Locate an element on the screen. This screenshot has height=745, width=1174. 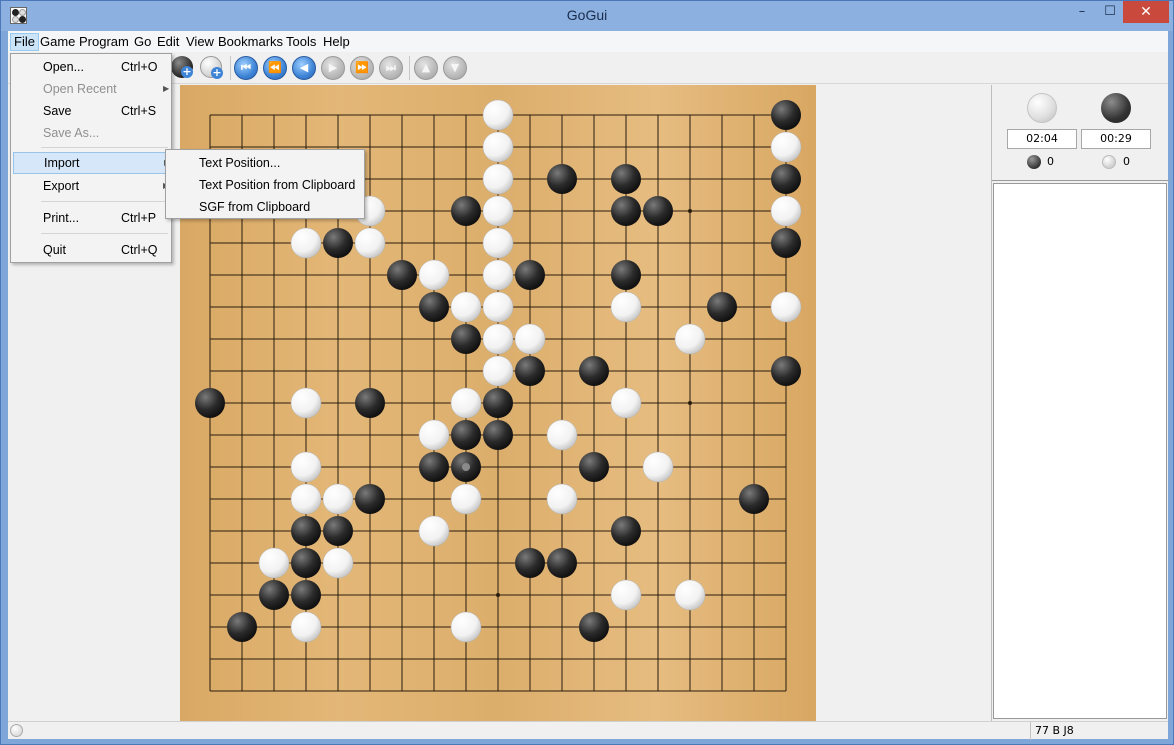
white-clock: 02:04 is located at coordinates (1042, 139).